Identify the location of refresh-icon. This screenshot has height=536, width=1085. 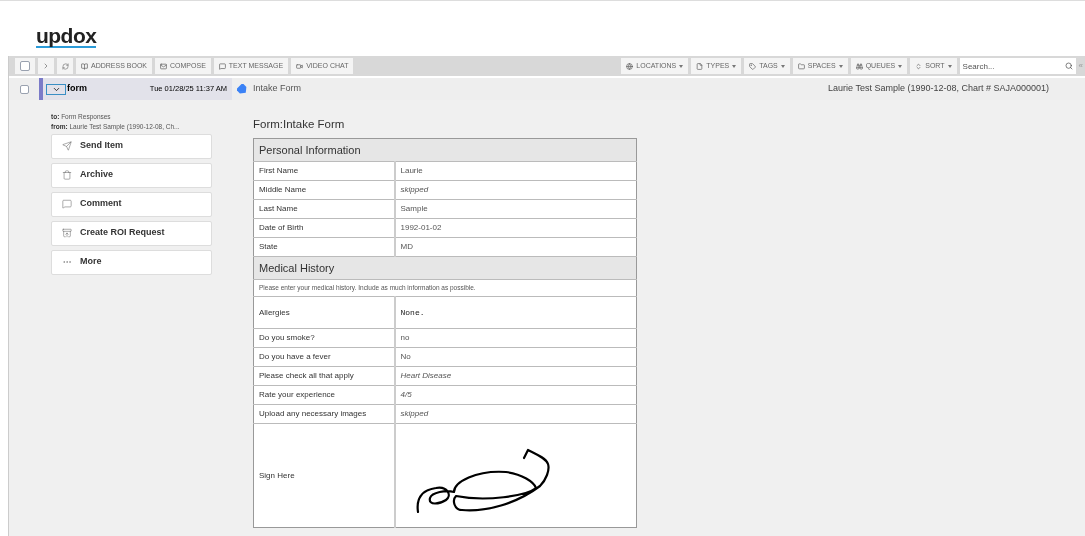
(65, 66).